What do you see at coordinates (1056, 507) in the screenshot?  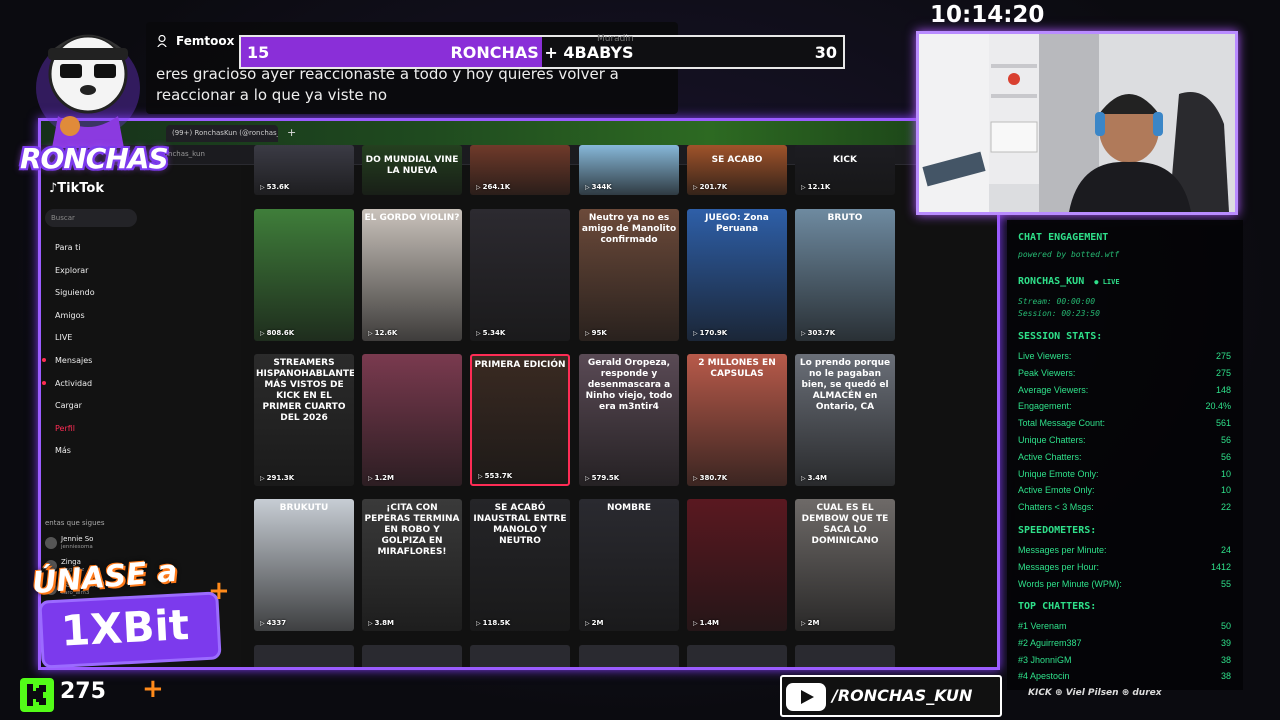 I see `stat-label: Chatters < 3 Msgs:` at bounding box center [1056, 507].